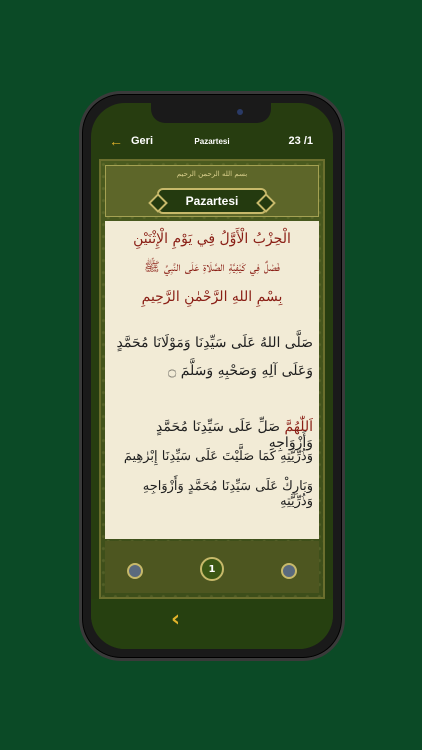 The image size is (422, 750). Describe the element at coordinates (212, 201) in the screenshot. I see `day-cartouche: Pazartesi` at that location.